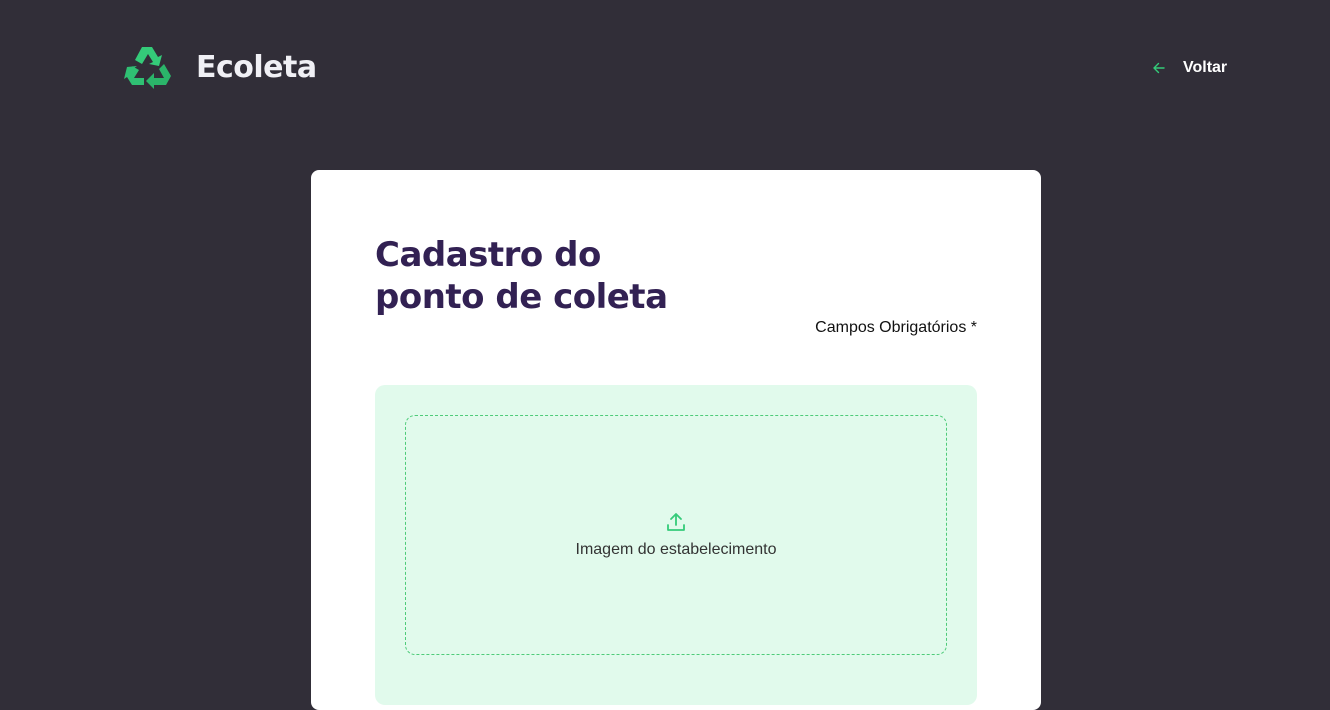 Image resolution: width=1330 pixels, height=710 pixels. What do you see at coordinates (256, 67) in the screenshot?
I see `app-name: Ecoleta` at bounding box center [256, 67].